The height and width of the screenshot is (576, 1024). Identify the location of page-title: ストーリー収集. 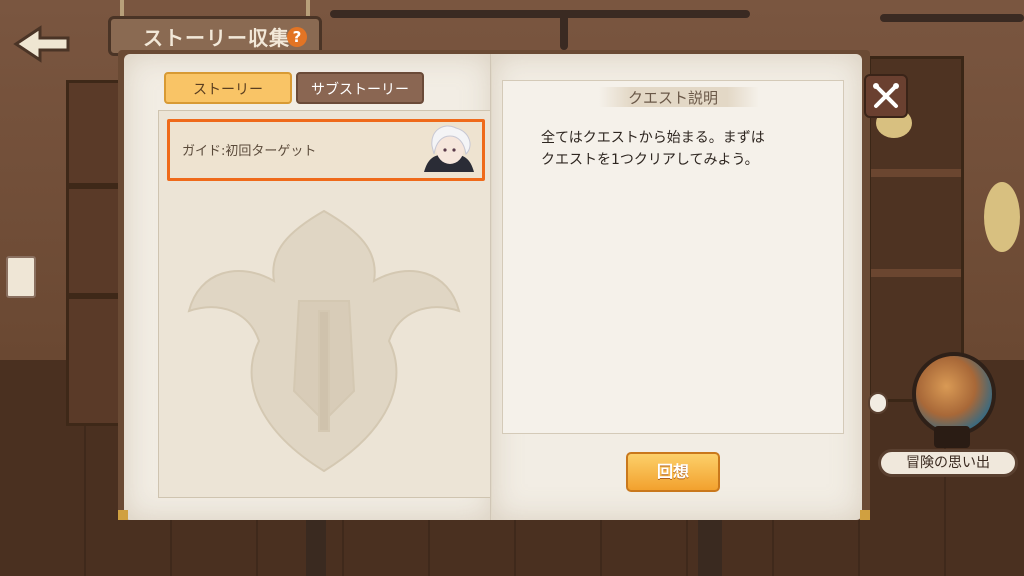
(216, 37).